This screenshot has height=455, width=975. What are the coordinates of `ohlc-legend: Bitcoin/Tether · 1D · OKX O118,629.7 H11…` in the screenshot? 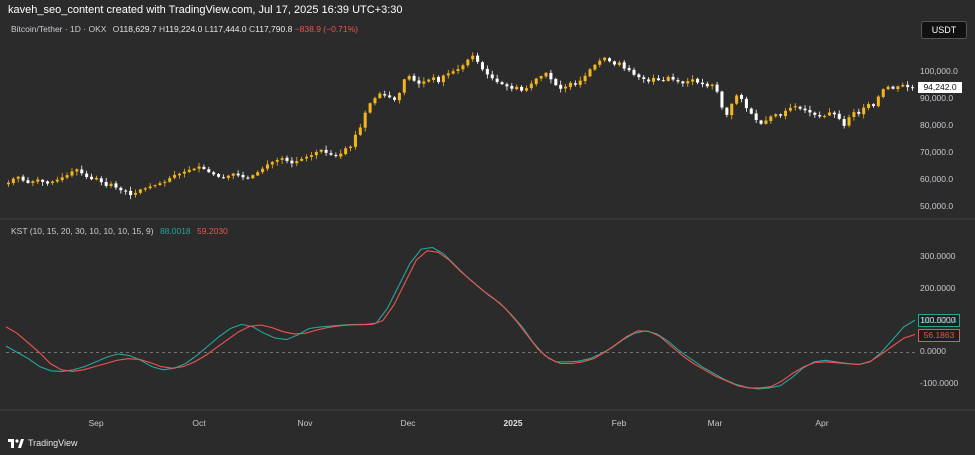 It's located at (184, 29).